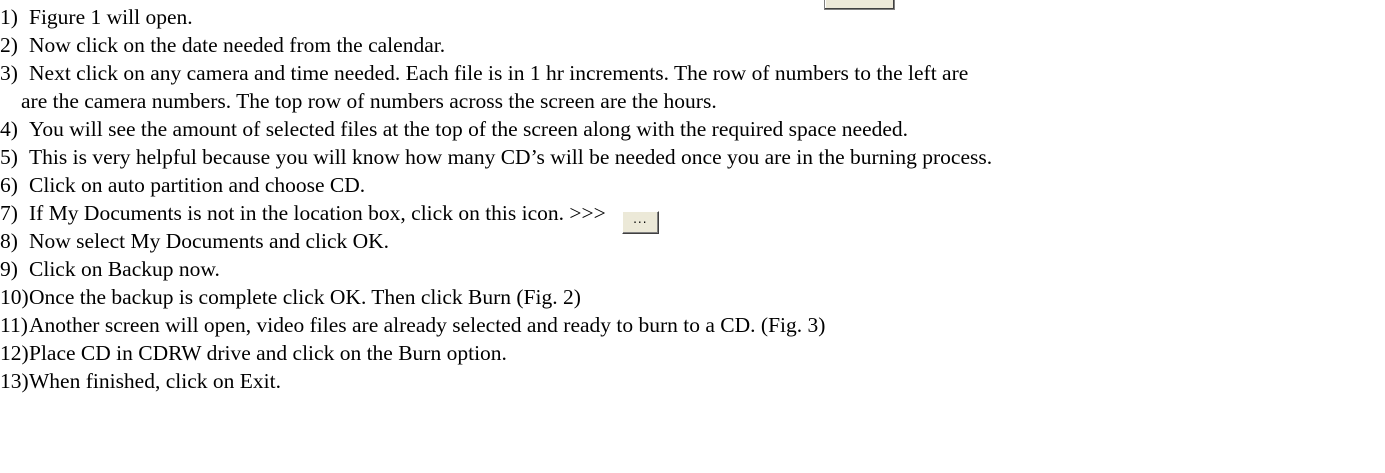 The image size is (1385, 473). What do you see at coordinates (209, 241) in the screenshot?
I see `step-text: Now select My Documents and click OK.` at bounding box center [209, 241].